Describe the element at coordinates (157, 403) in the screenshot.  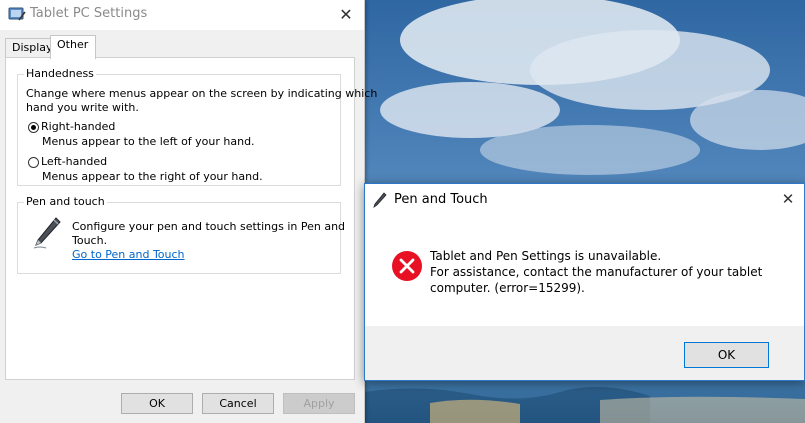
I see `ok-button: OK` at that location.